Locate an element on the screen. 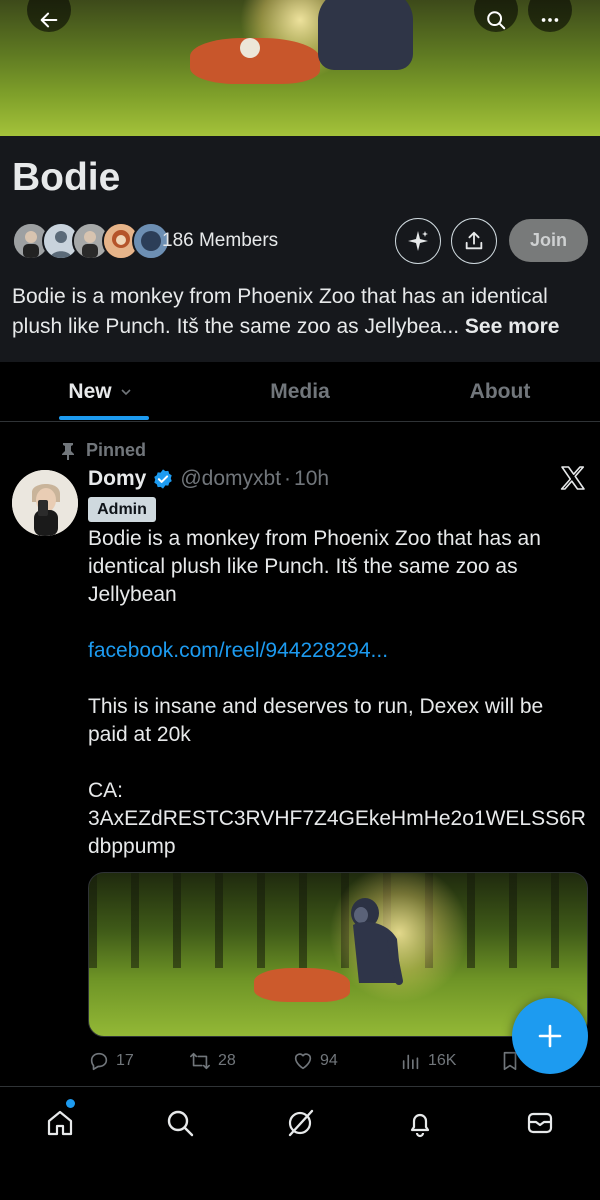  grok-icon is located at coordinates (301, 1123).